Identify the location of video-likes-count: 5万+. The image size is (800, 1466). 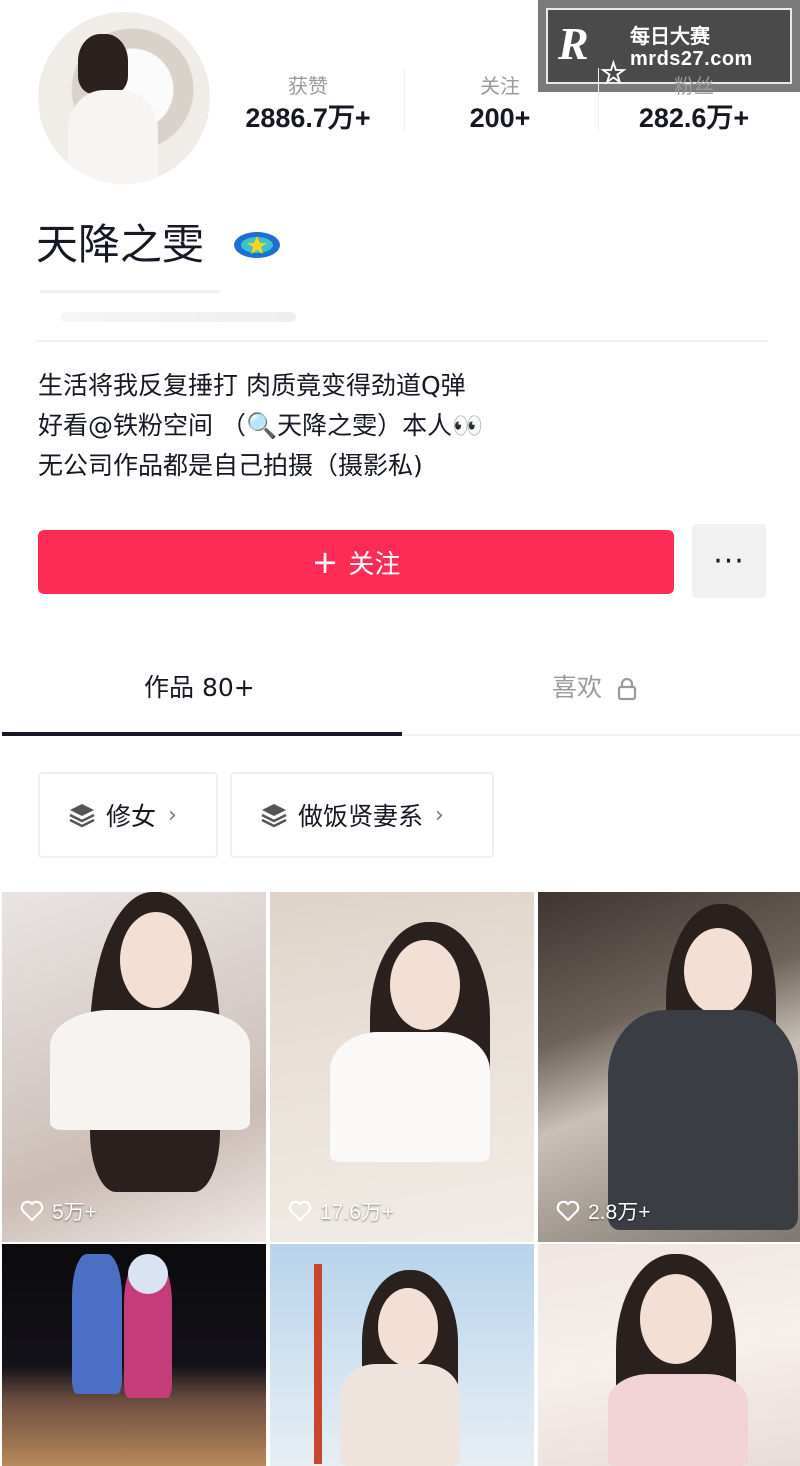
(74, 1212).